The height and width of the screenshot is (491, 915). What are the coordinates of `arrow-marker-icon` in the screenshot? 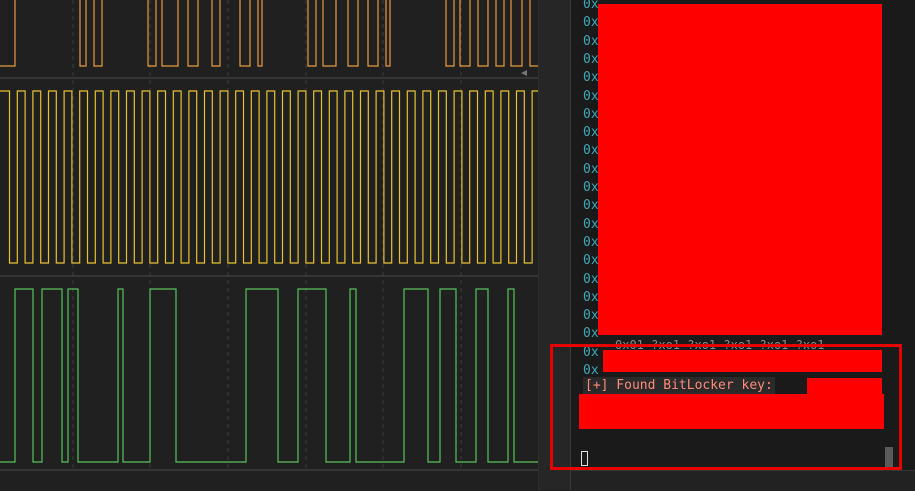 It's located at (524, 73).